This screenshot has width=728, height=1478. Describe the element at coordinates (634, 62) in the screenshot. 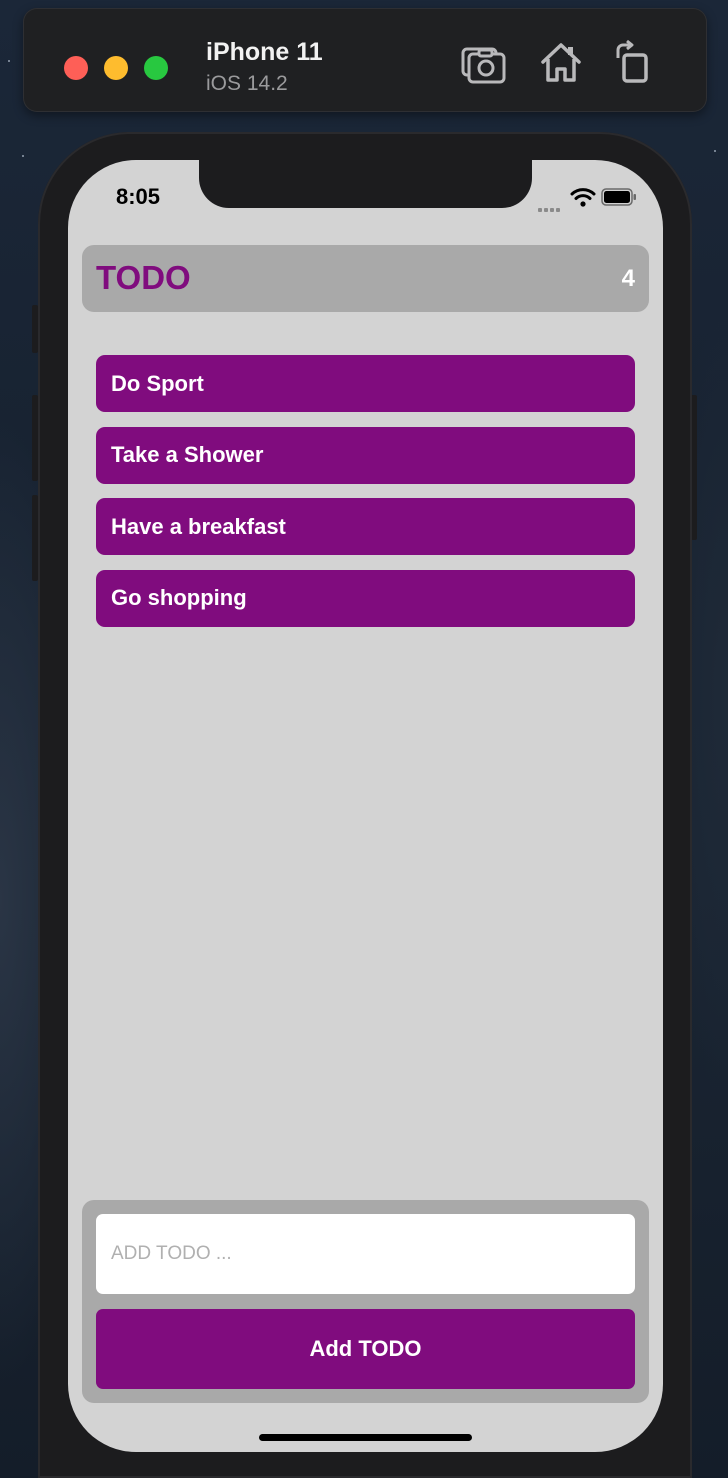

I see `rotate-icon` at that location.